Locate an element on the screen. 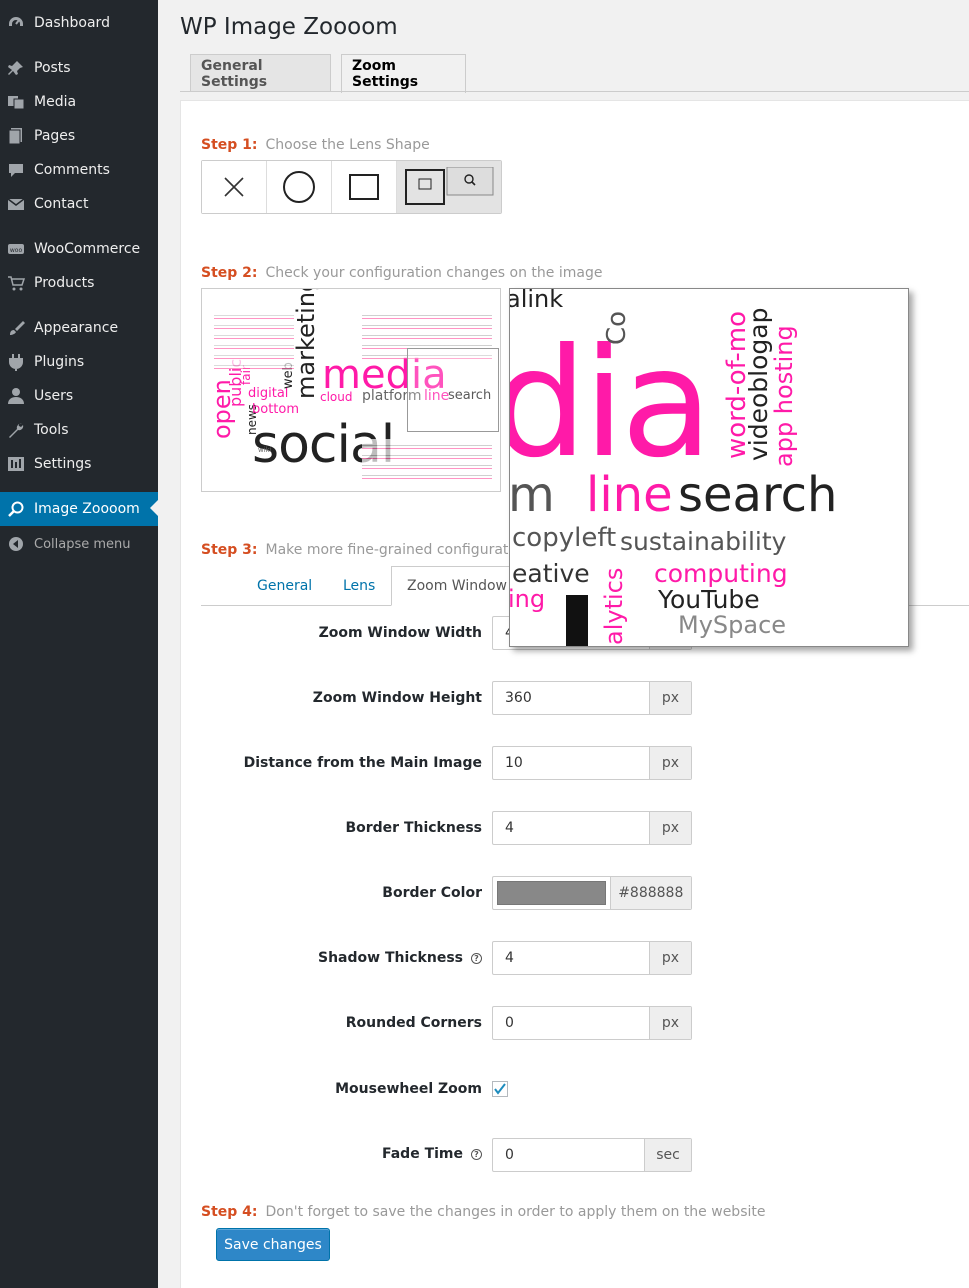 Image resolution: width=969 pixels, height=1288 pixels. sidebar-item-dashboard: Dashboard is located at coordinates (79, 23).